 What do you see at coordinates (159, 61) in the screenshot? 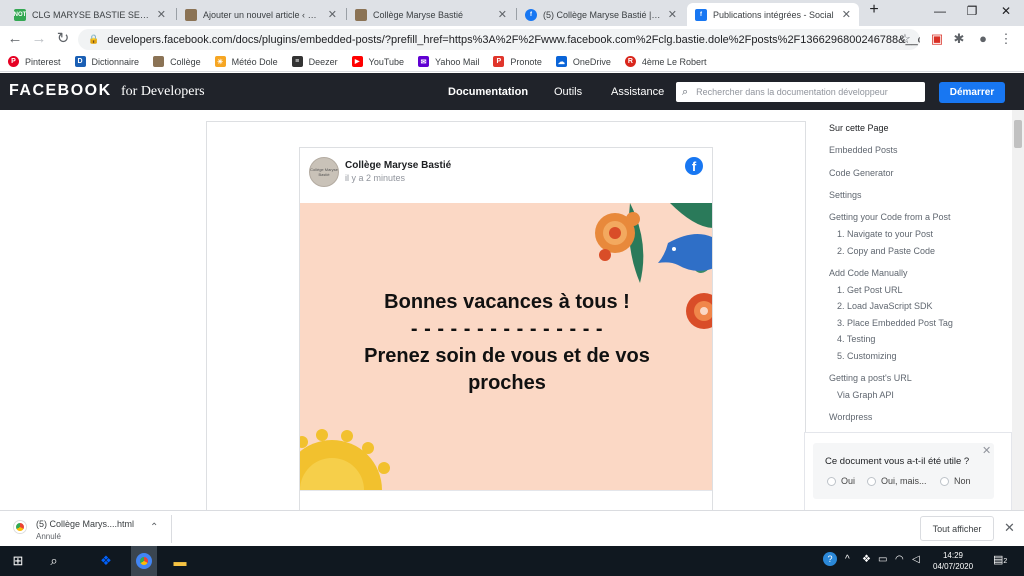
I see `college-icon` at bounding box center [159, 61].